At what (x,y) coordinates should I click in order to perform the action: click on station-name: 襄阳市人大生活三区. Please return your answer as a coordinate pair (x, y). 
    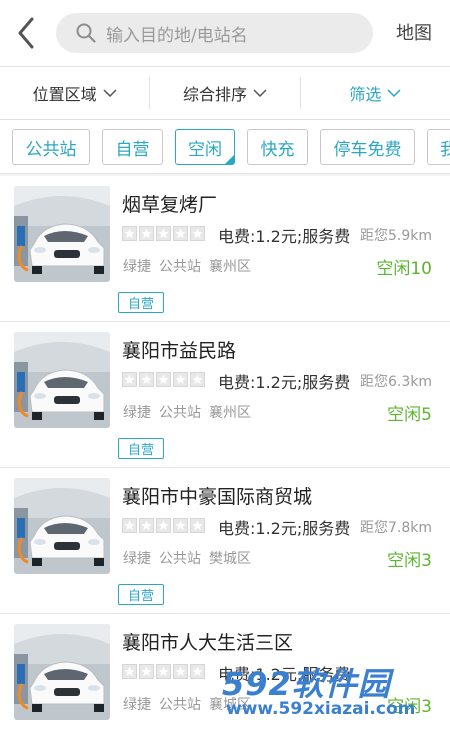
    Looking at the image, I should click on (208, 643).